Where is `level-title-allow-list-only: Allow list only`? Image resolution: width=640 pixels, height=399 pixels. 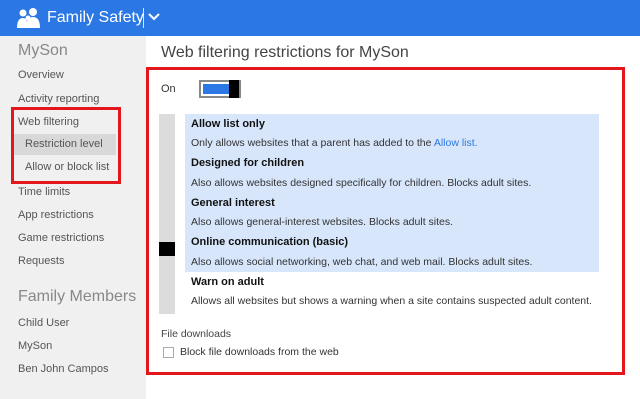 level-title-allow-list-only: Allow list only is located at coordinates (228, 124).